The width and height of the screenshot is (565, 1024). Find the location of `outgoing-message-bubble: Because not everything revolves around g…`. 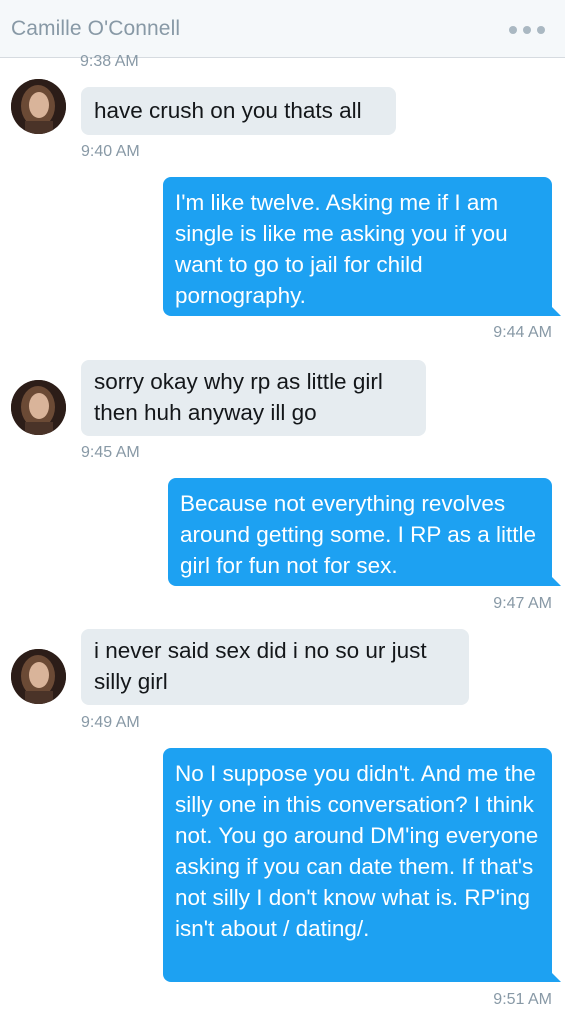

outgoing-message-bubble: Because not everything revolves around g… is located at coordinates (364, 532).